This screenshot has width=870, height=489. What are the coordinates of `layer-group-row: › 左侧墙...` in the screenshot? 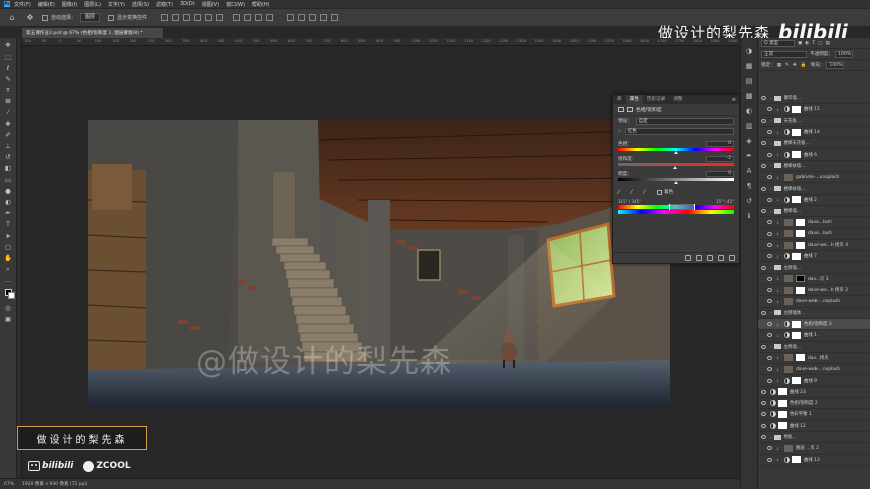 It's located at (814, 347).